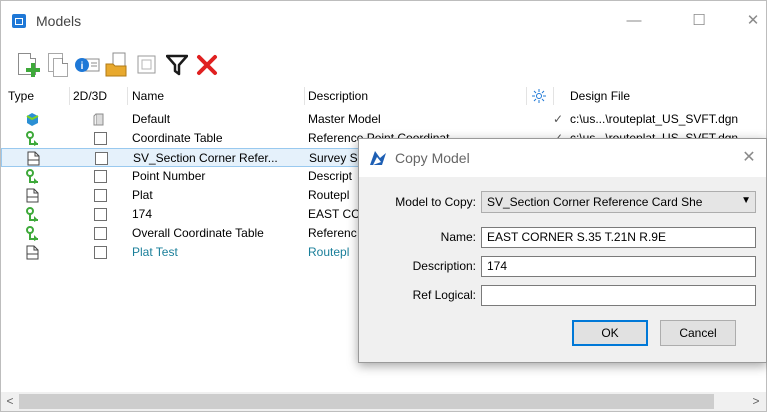 The height and width of the screenshot is (412, 767). I want to click on open-folder-button, so click(117, 65).